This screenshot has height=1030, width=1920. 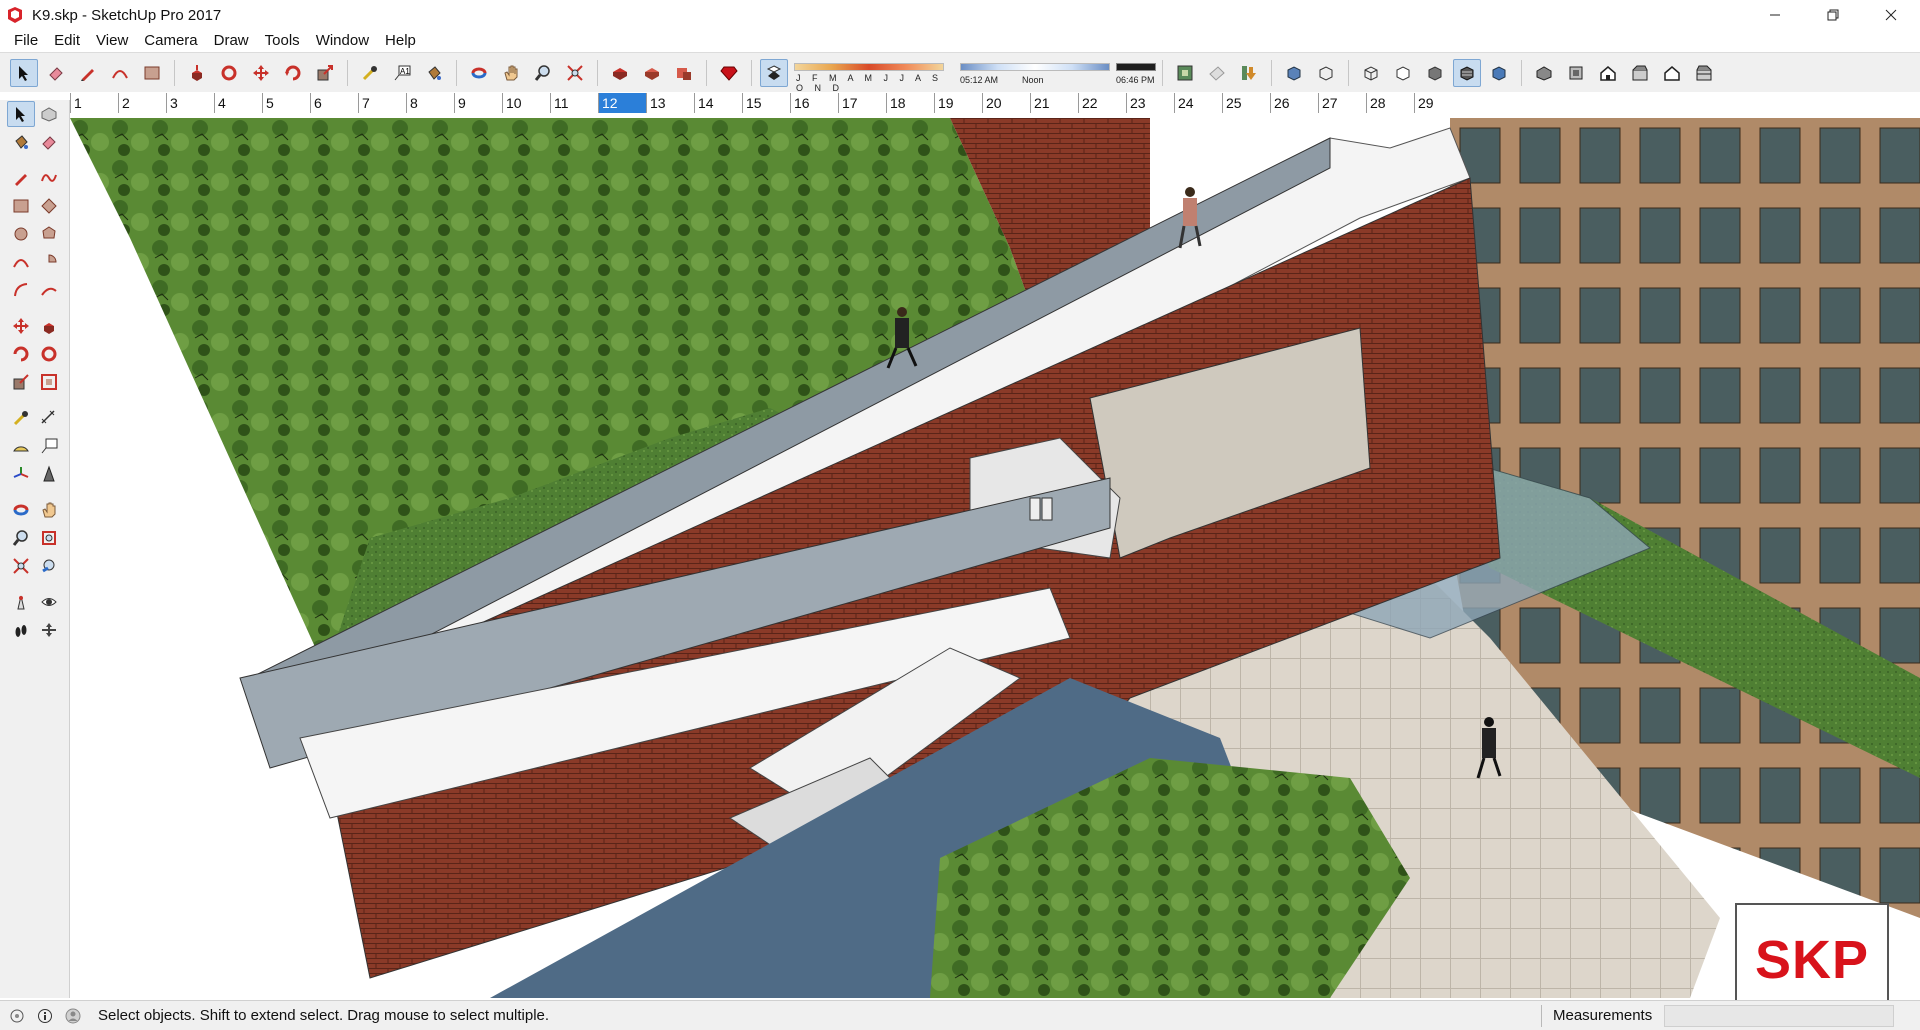 What do you see at coordinates (49, 262) in the screenshot?
I see `pie-tool-button` at bounding box center [49, 262].